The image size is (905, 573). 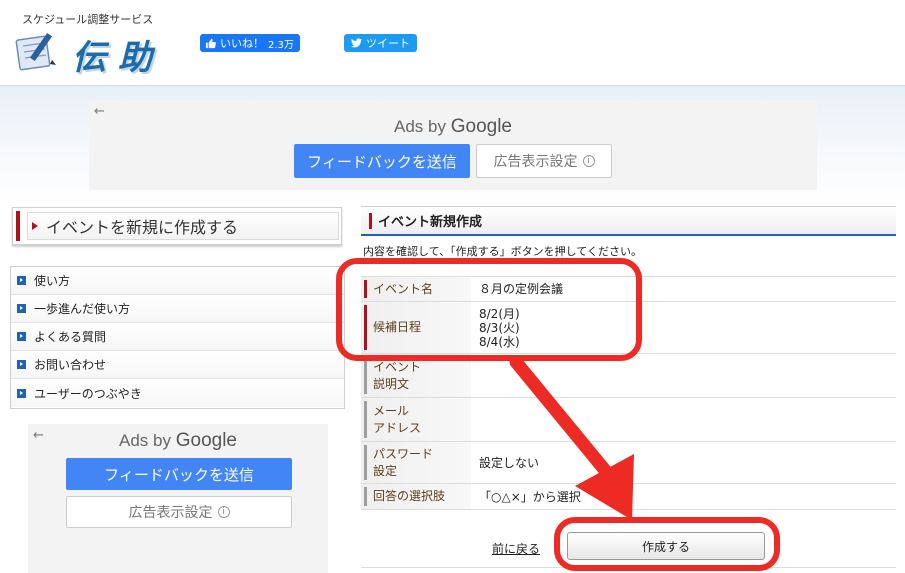 What do you see at coordinates (499, 341) in the screenshot?
I see `candidate-date: 8/4(水)` at bounding box center [499, 341].